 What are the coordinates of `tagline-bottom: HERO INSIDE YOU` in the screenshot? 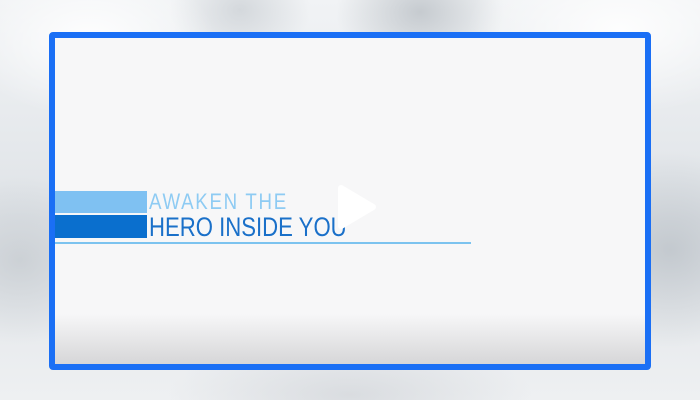 It's located at (248, 227).